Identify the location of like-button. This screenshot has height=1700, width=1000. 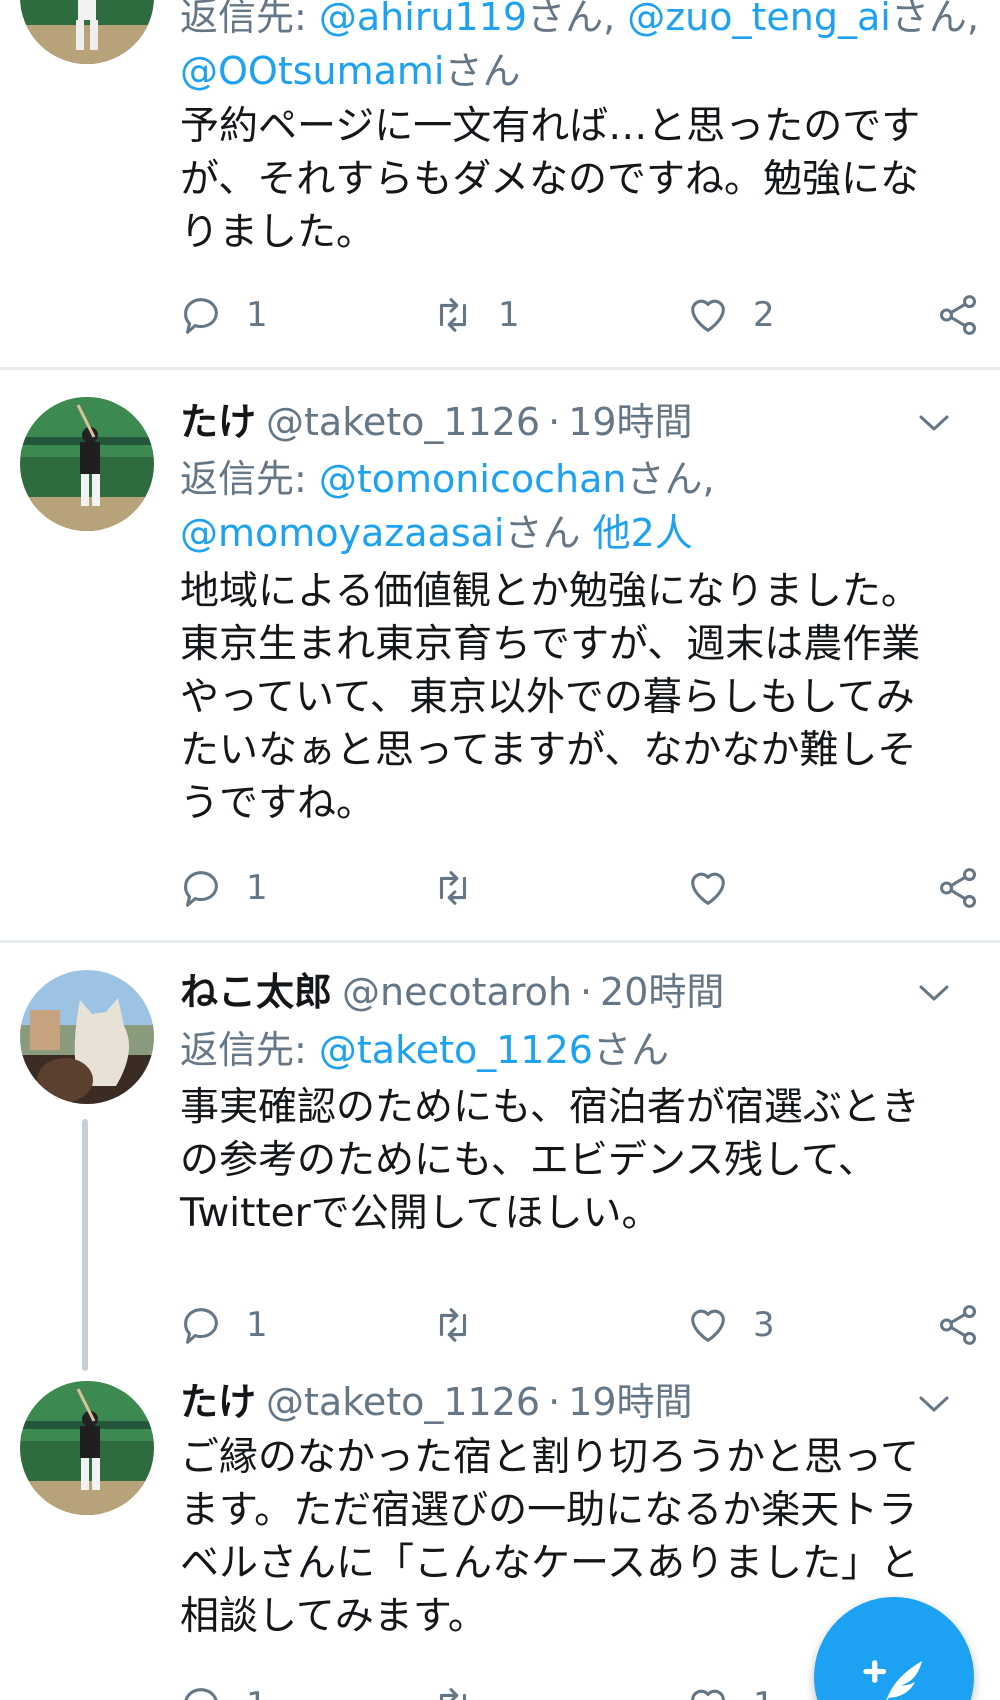
(729, 888).